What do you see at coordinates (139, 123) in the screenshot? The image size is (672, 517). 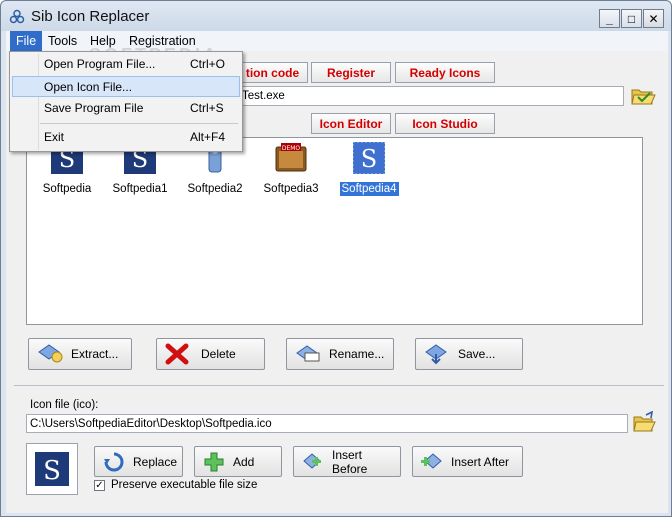 I see `menu-separator` at bounding box center [139, 123].